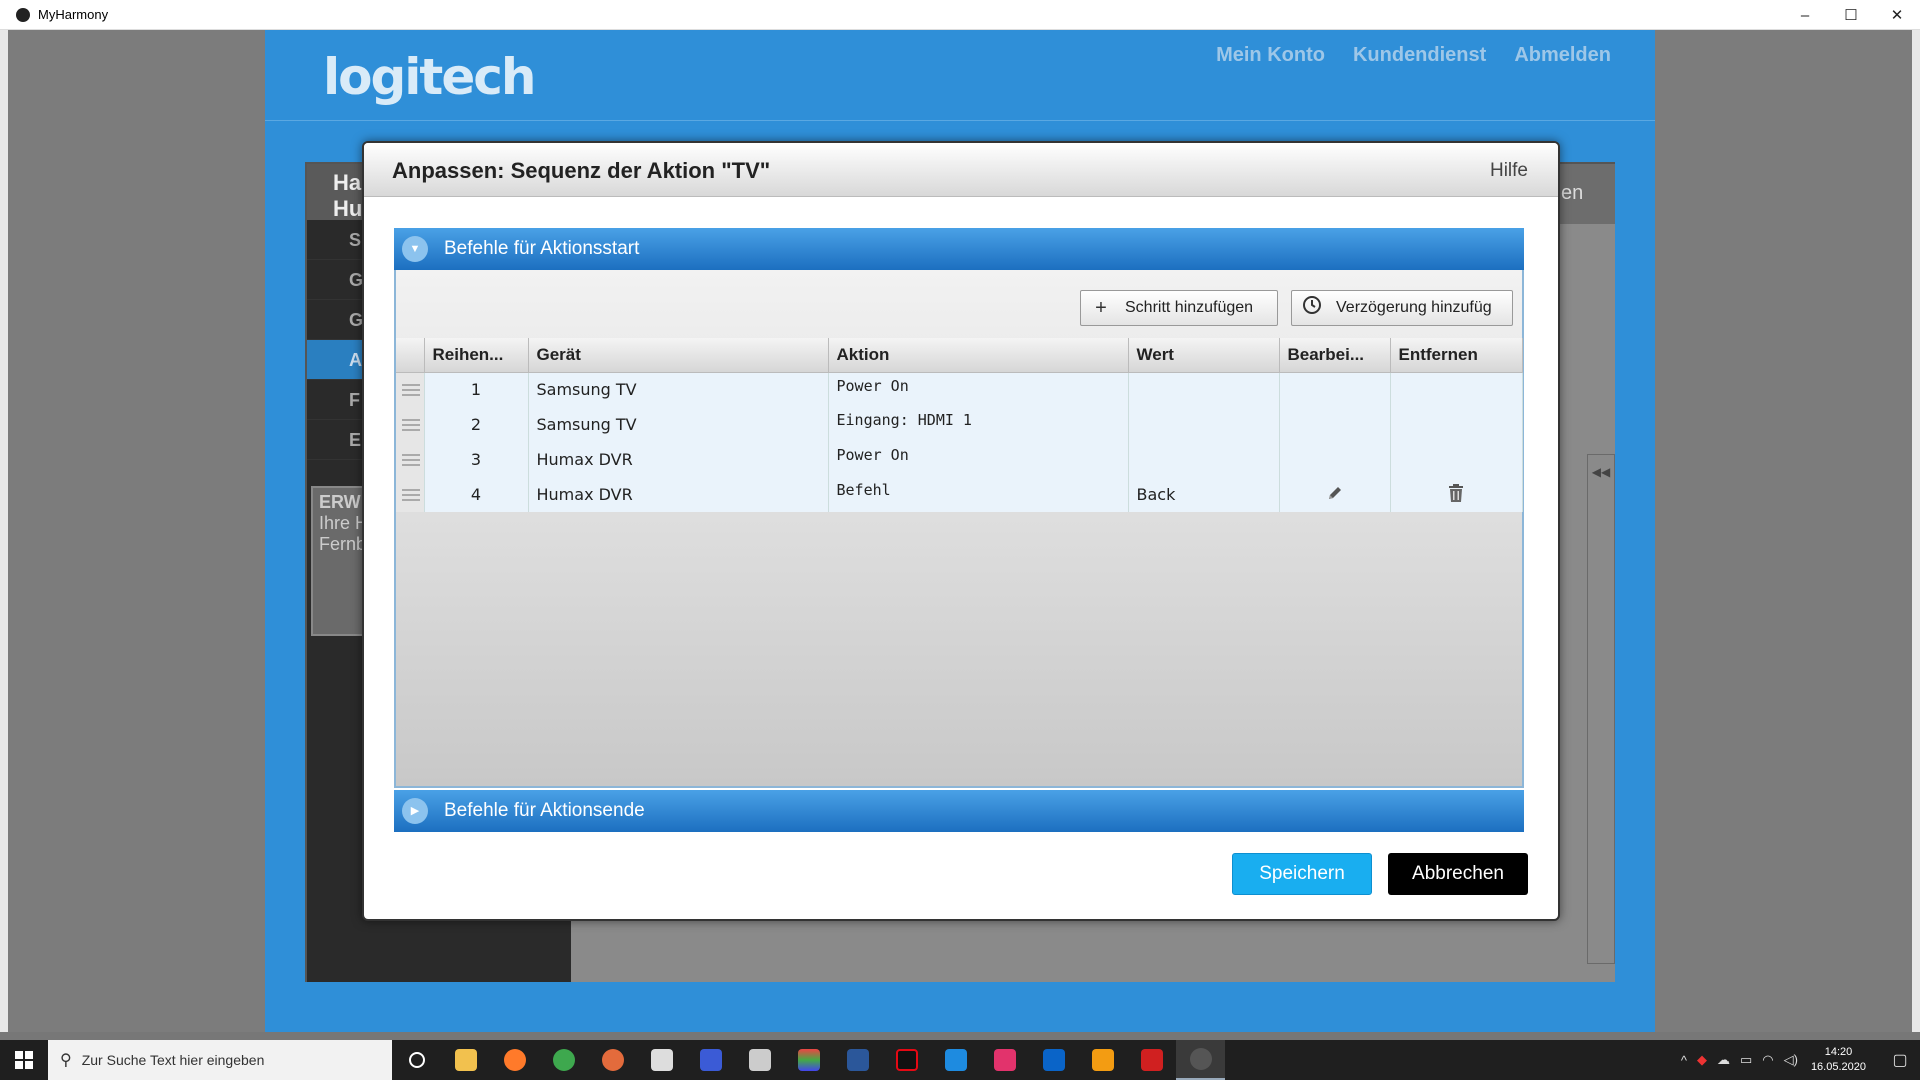 The image size is (1920, 1080). I want to click on help-link: Hilfe, so click(1509, 171).